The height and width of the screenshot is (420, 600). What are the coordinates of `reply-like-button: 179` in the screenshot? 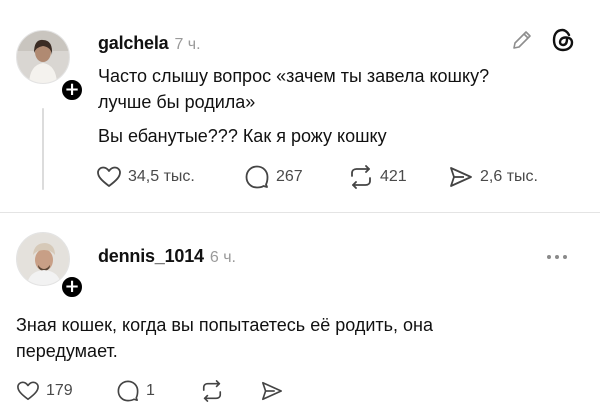 It's located at (44, 391).